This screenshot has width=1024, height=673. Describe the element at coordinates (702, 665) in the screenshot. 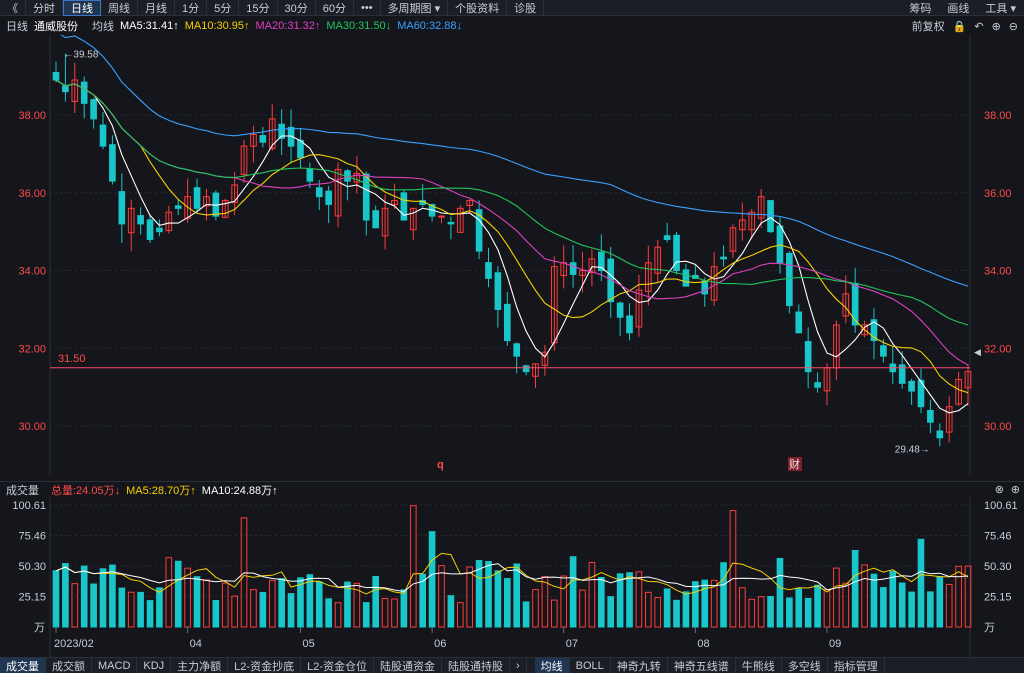

I see `indicator-tab-13: 神奇五线谱` at that location.